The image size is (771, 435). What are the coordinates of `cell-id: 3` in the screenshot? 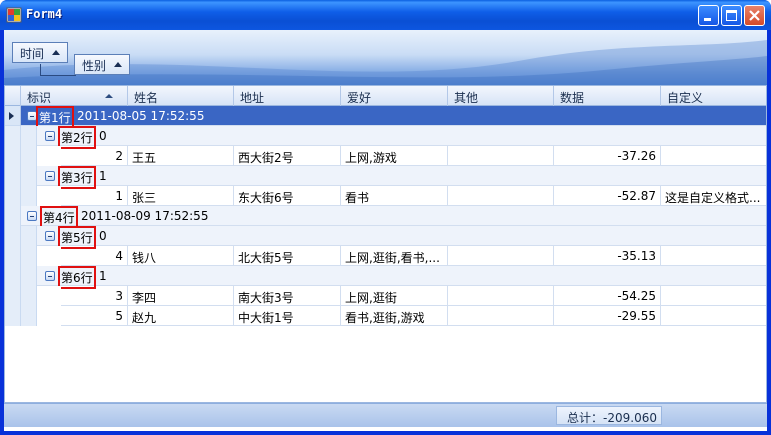 It's located at (94, 296).